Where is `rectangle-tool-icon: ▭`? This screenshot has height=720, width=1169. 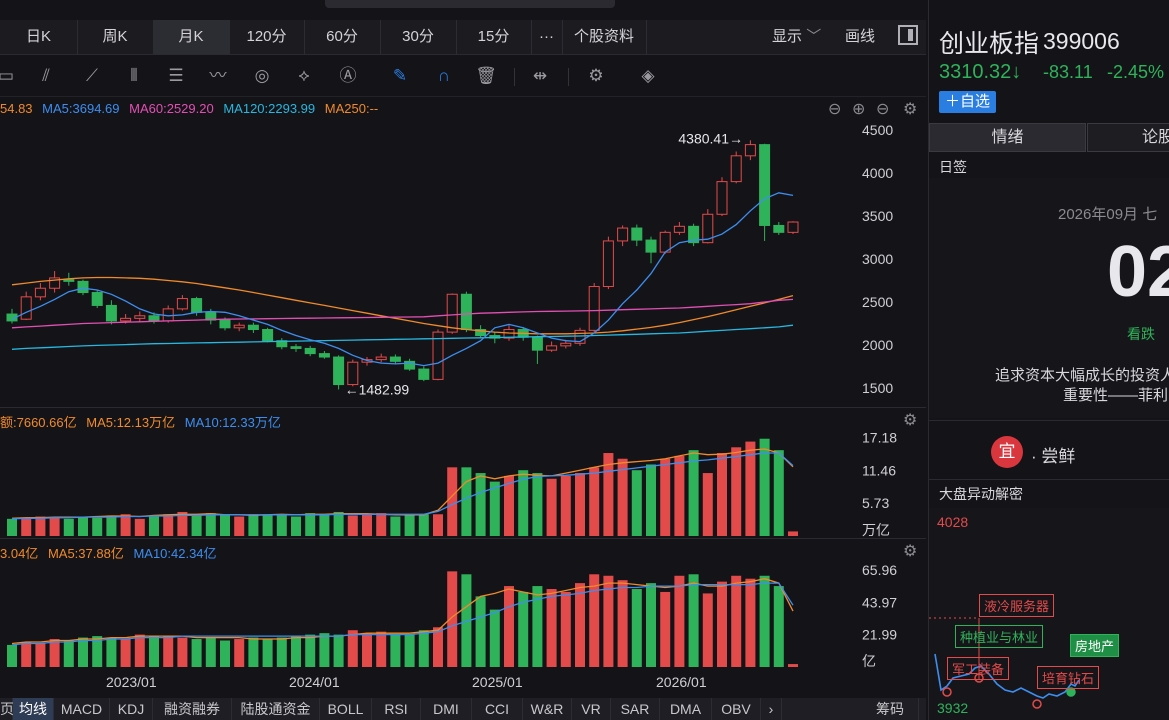
rectangle-tool-icon: ▭ is located at coordinates (9, 76).